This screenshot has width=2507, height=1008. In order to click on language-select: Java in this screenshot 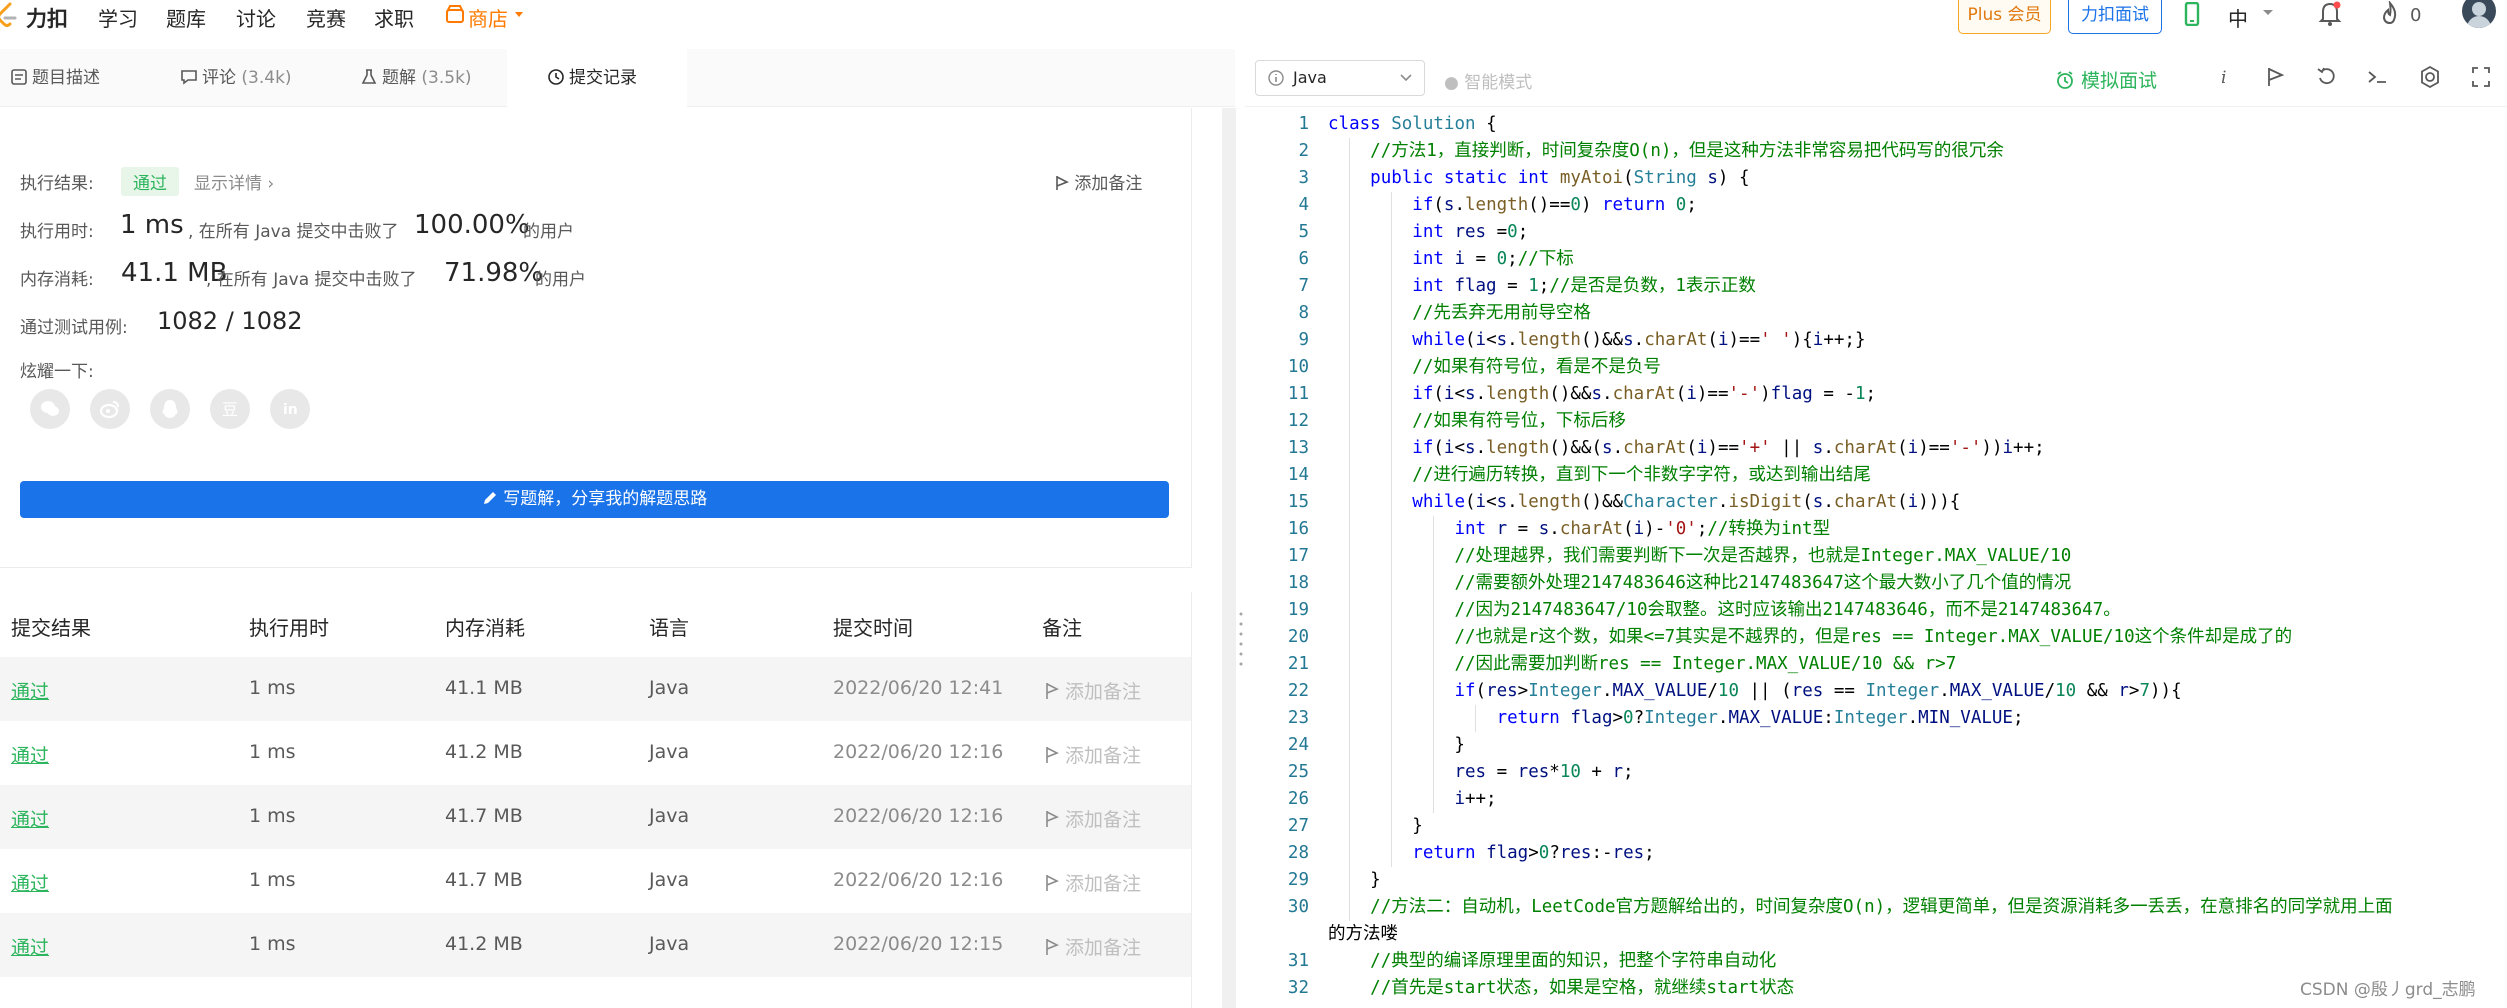, I will do `click(1340, 78)`.